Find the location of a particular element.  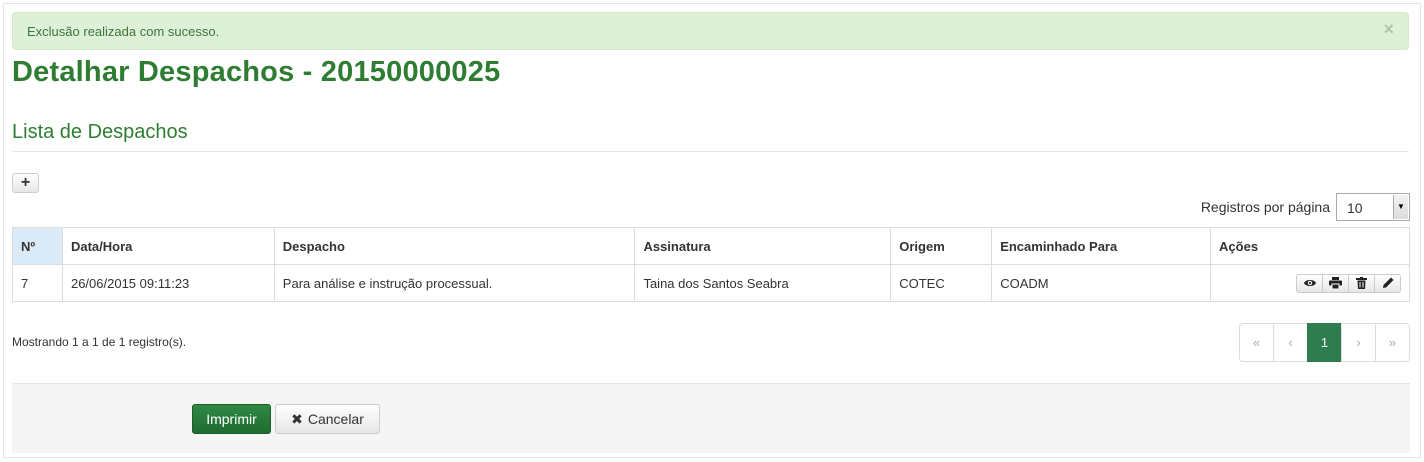

records-per-page-value: 10 is located at coordinates (1355, 208).